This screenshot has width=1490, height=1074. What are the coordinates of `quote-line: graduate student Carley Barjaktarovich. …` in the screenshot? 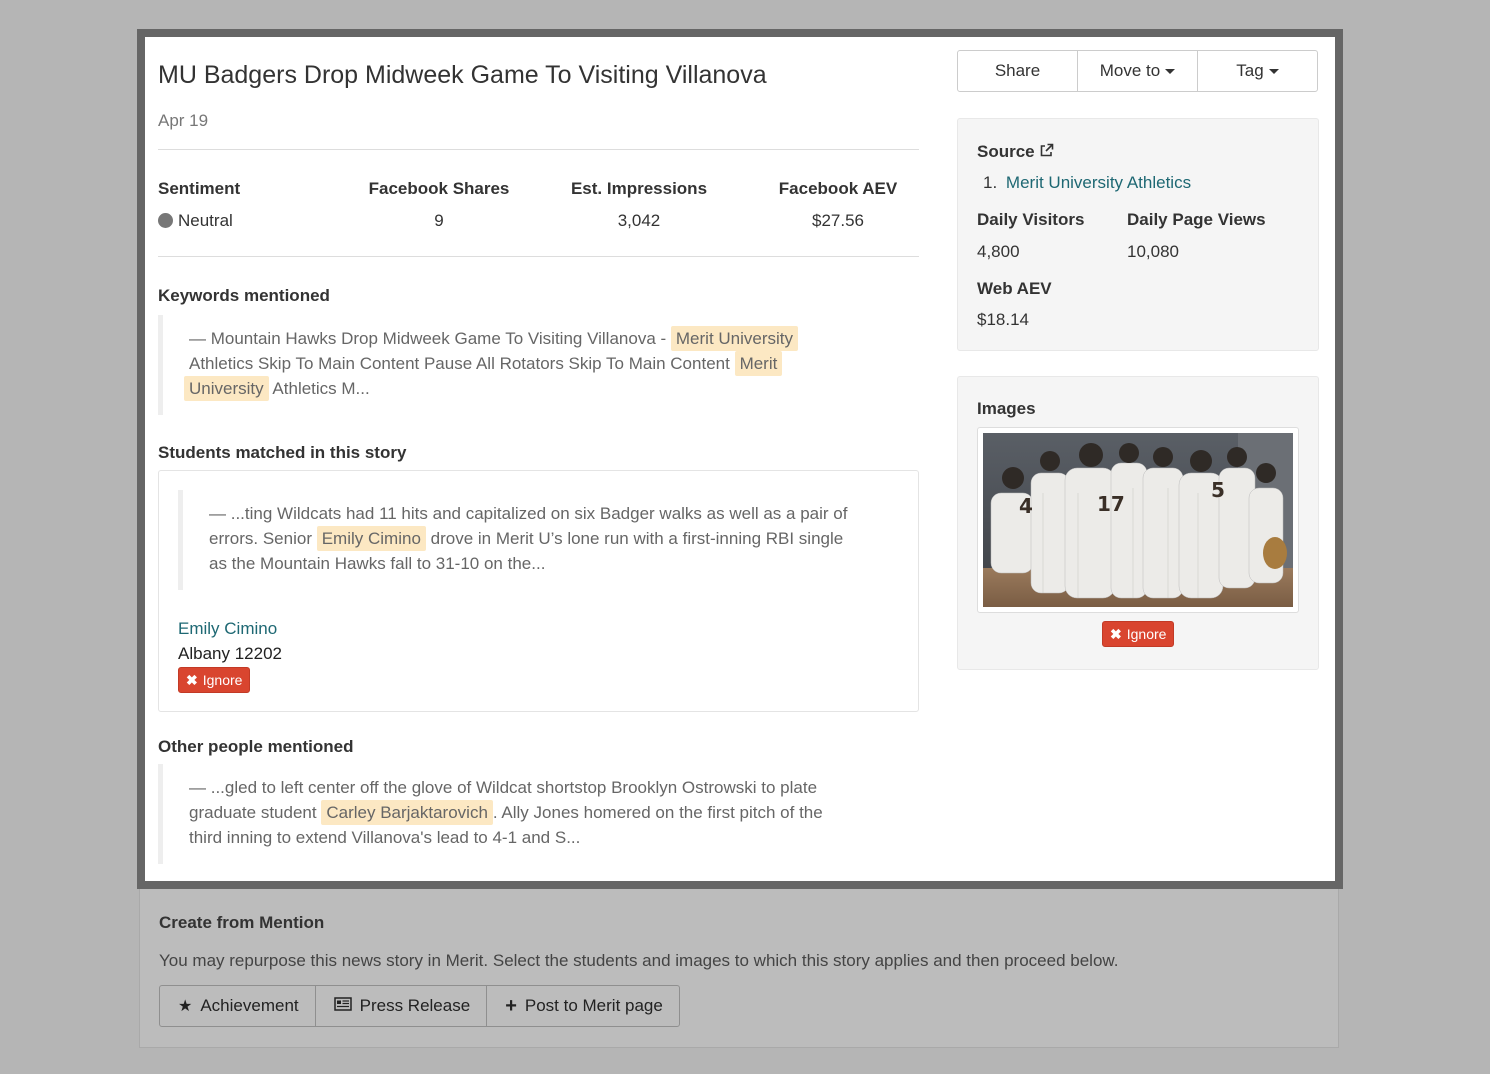 It's located at (506, 812).